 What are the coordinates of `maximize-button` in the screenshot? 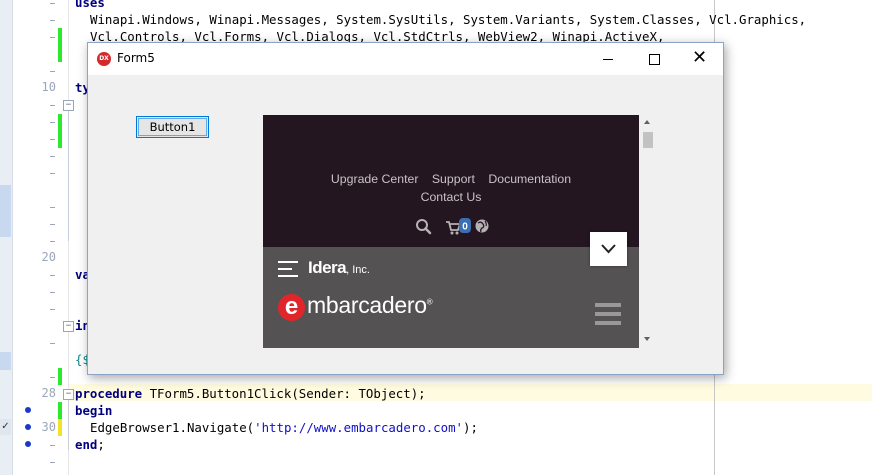 It's located at (654, 59).